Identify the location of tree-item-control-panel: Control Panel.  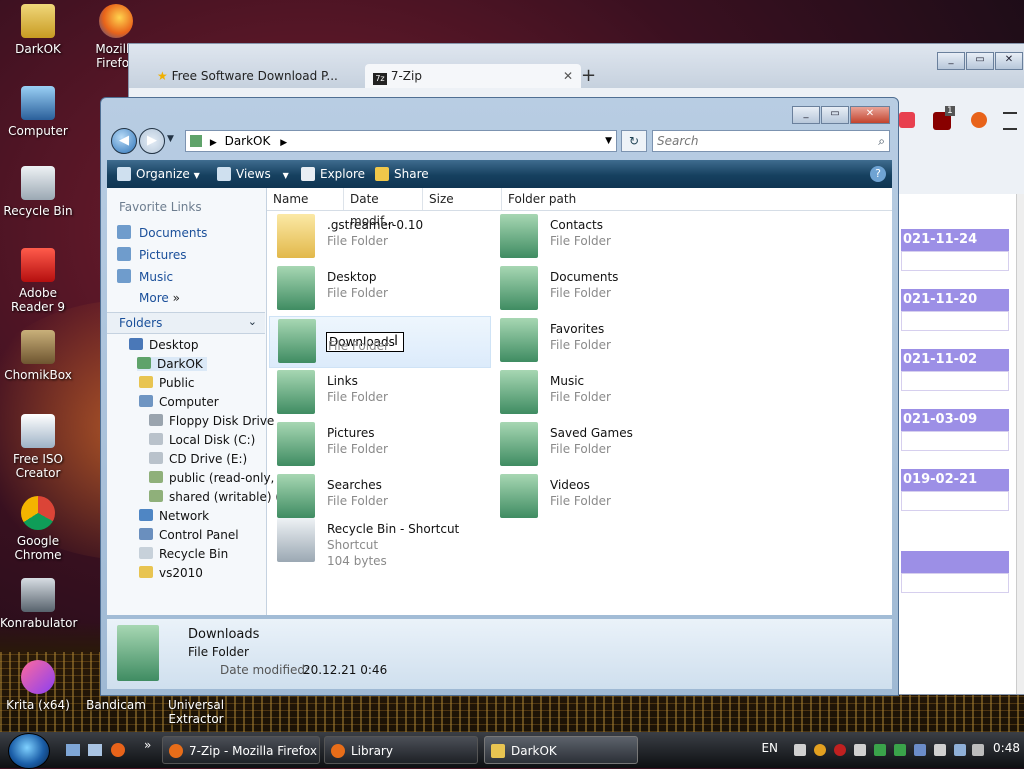
(189, 535).